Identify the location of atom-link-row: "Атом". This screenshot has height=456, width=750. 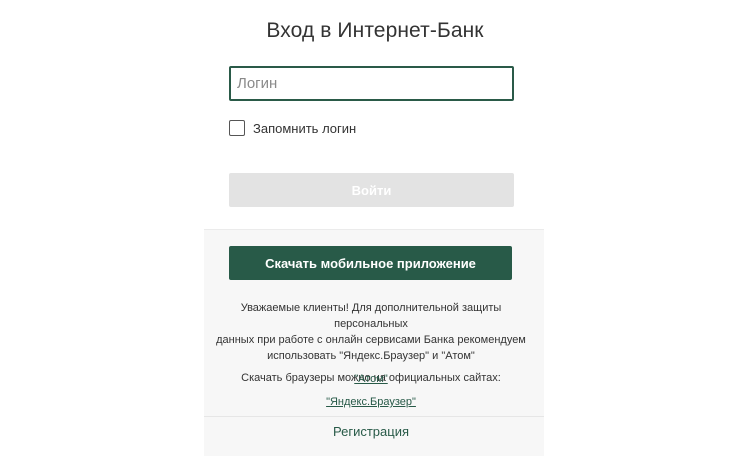
(371, 379).